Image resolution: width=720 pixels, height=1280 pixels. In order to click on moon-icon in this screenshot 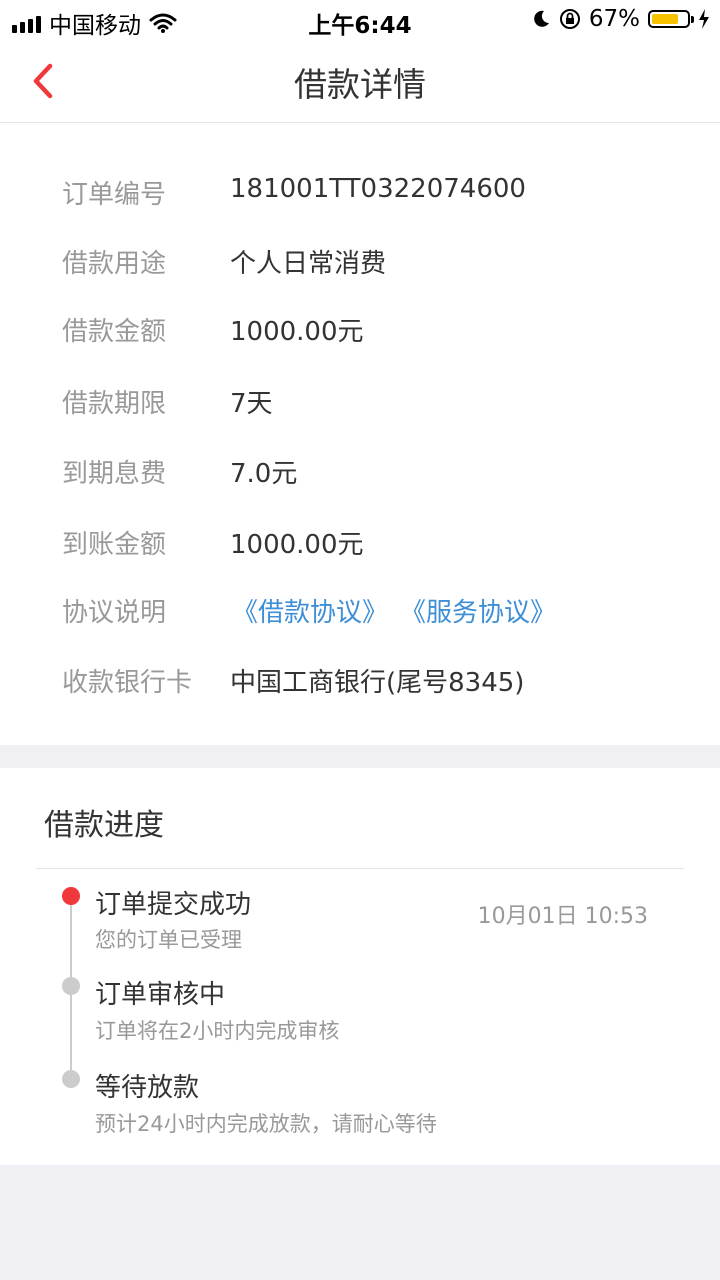, I will do `click(541, 18)`.